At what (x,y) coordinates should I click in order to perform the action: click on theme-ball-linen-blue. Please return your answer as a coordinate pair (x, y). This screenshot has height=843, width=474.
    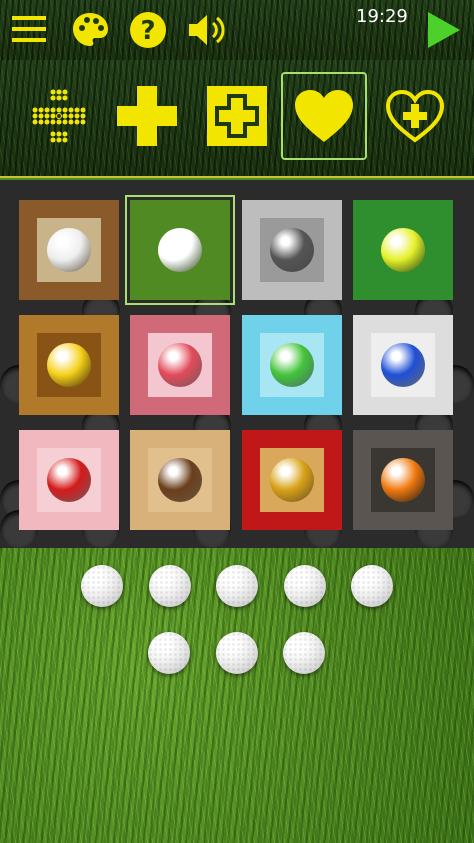
    Looking at the image, I should click on (403, 365).